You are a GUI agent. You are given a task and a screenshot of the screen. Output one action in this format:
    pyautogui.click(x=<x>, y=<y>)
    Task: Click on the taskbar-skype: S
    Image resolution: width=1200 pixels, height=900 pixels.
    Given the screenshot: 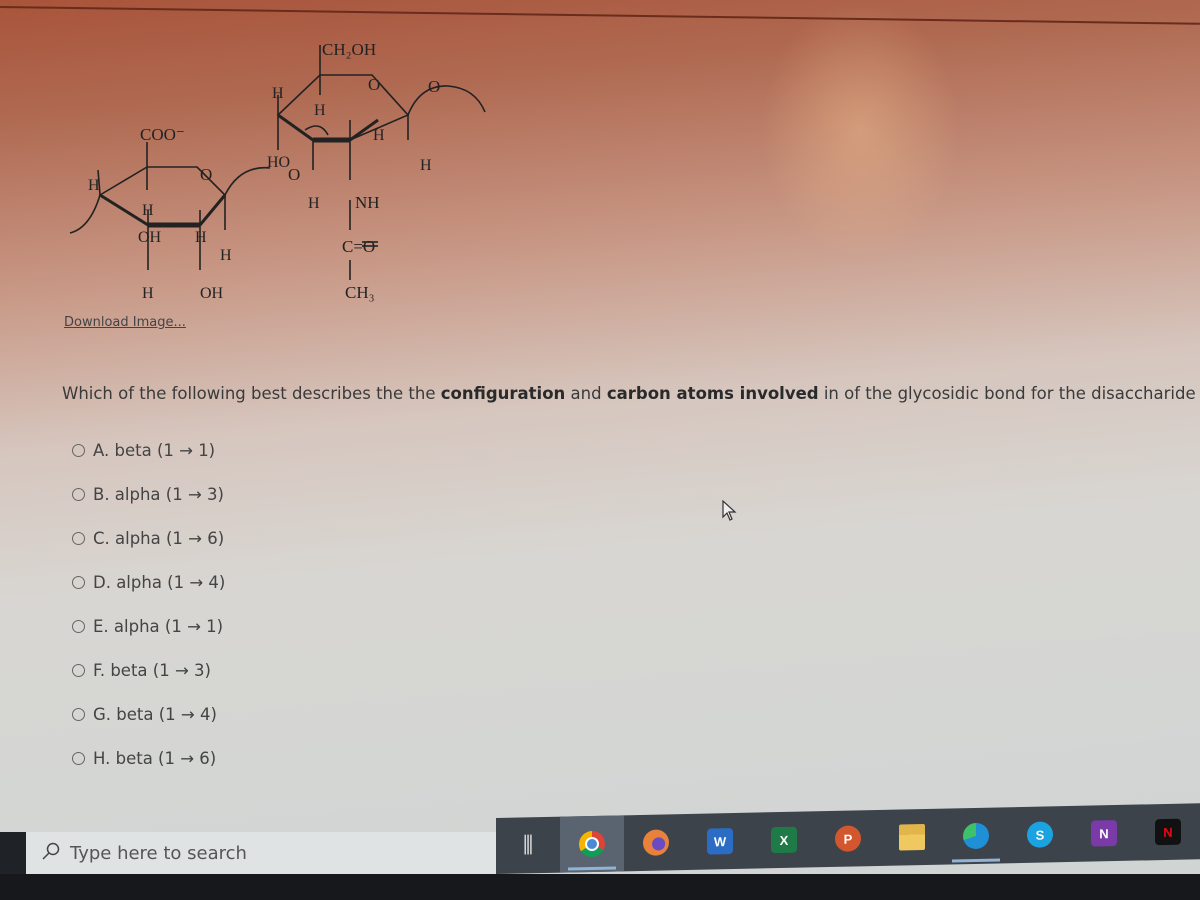 What is the action you would take?
    pyautogui.click(x=1040, y=834)
    